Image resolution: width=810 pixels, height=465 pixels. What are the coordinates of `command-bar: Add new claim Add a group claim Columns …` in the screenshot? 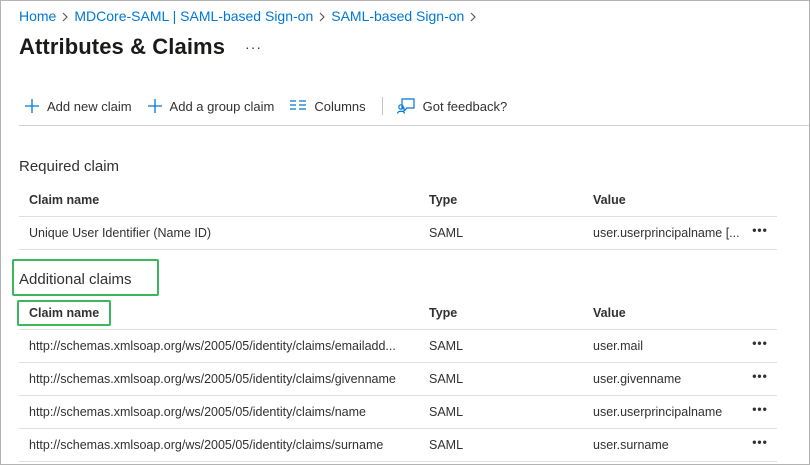 It's located at (274, 106).